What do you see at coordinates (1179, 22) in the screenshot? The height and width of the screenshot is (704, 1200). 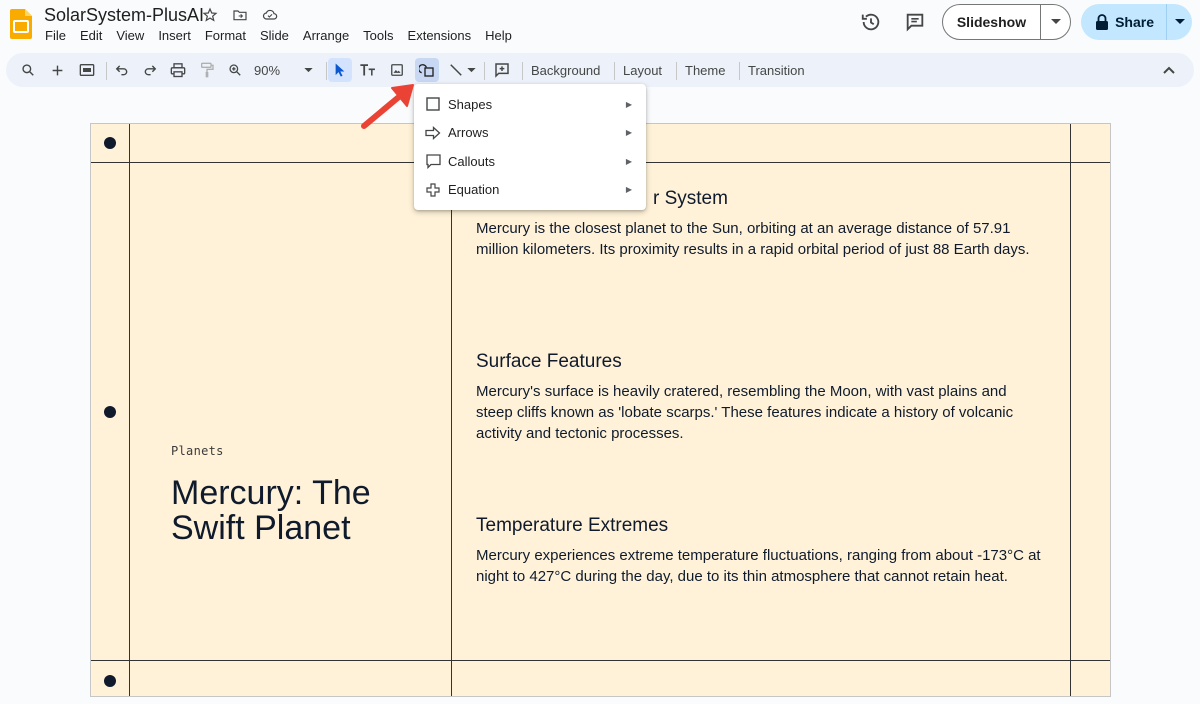 I see `share-dropdown-icon` at bounding box center [1179, 22].